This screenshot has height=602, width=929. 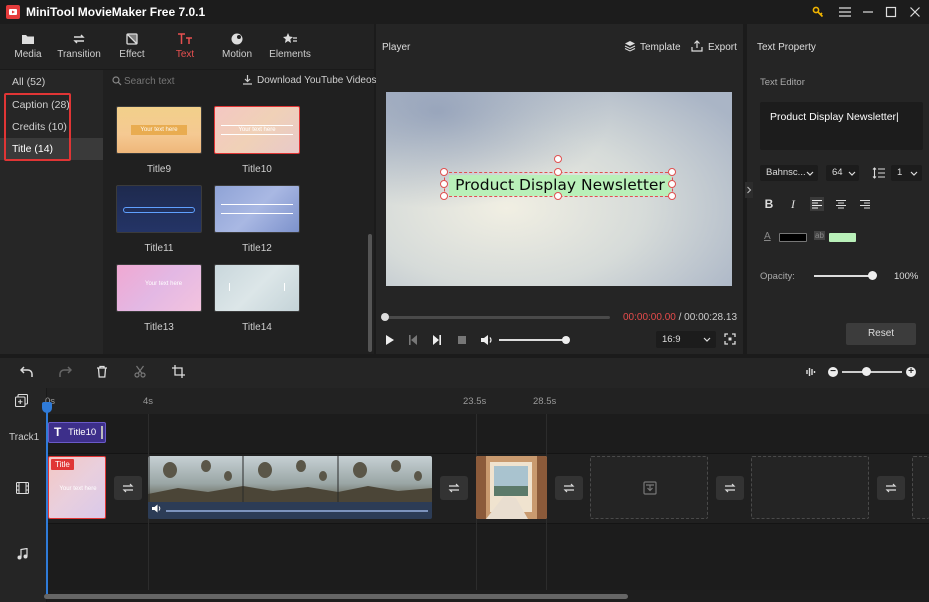 I want to click on play-icon, so click(x=390, y=340).